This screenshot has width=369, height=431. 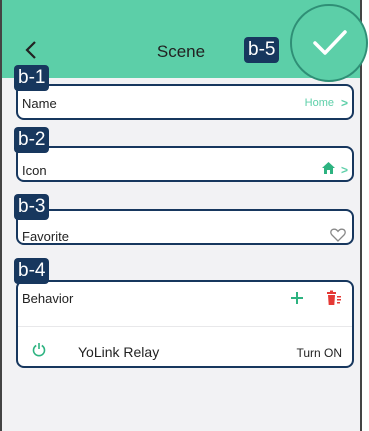 What do you see at coordinates (185, 164) in the screenshot?
I see `icon-row: Icon >` at bounding box center [185, 164].